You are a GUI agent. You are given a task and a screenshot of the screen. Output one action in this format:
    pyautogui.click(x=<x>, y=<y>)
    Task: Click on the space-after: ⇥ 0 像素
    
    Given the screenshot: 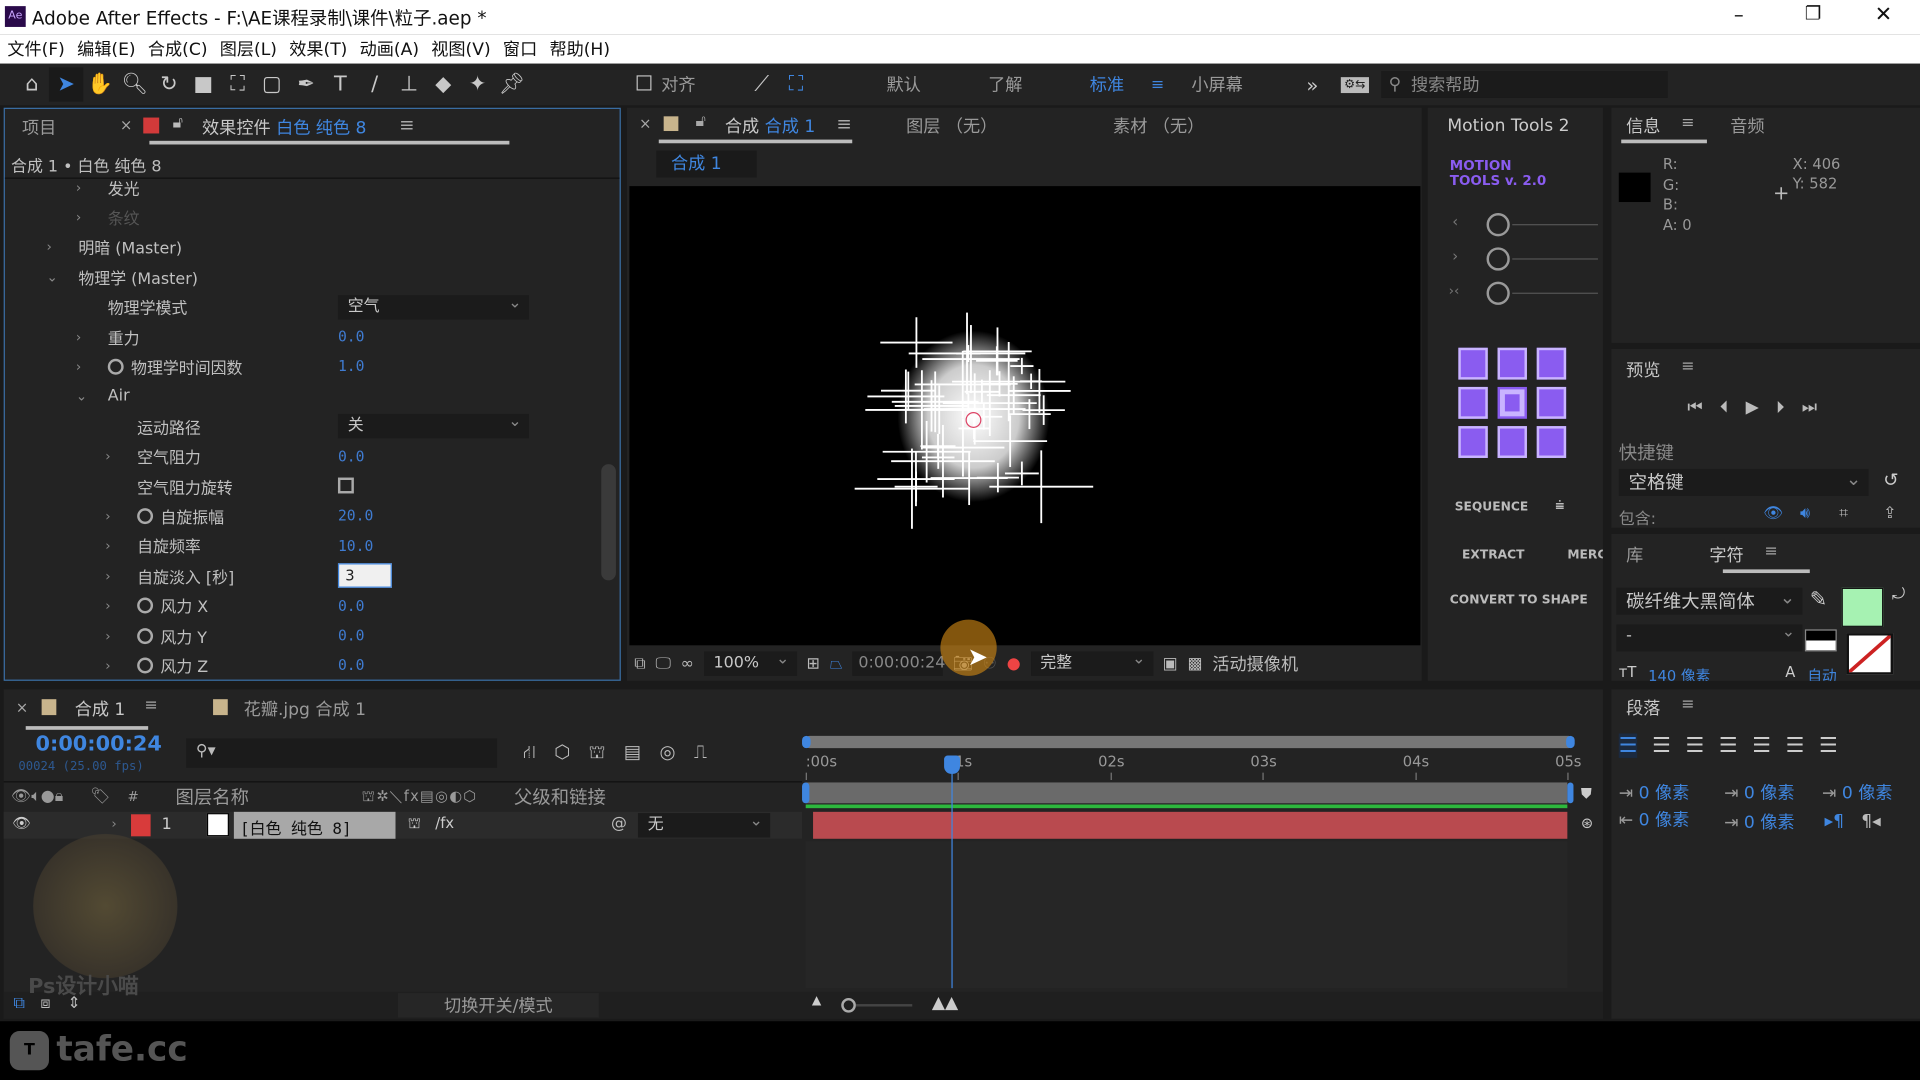 What is the action you would take?
    pyautogui.click(x=1759, y=821)
    